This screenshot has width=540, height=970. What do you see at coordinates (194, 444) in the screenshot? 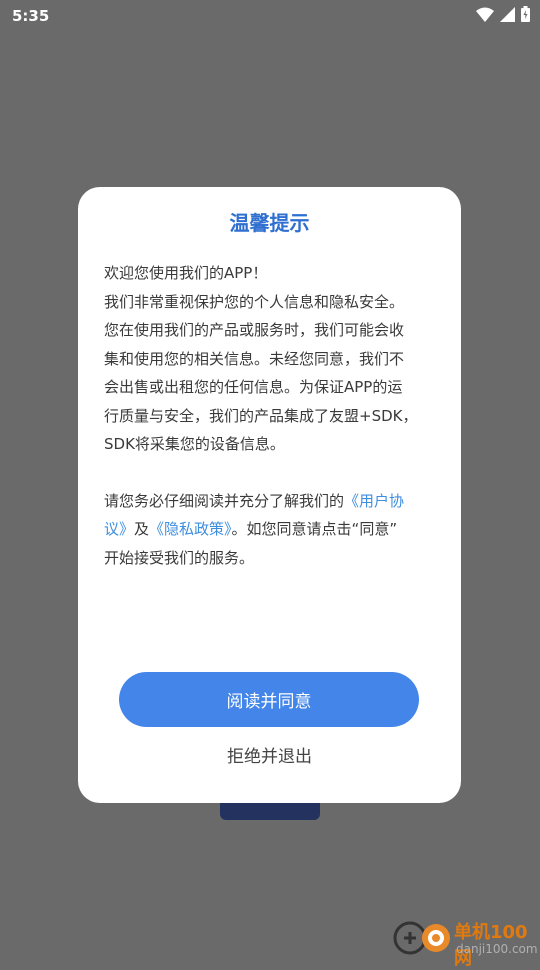
I see `body-line: SDK将采集您的设备信息。` at bounding box center [194, 444].